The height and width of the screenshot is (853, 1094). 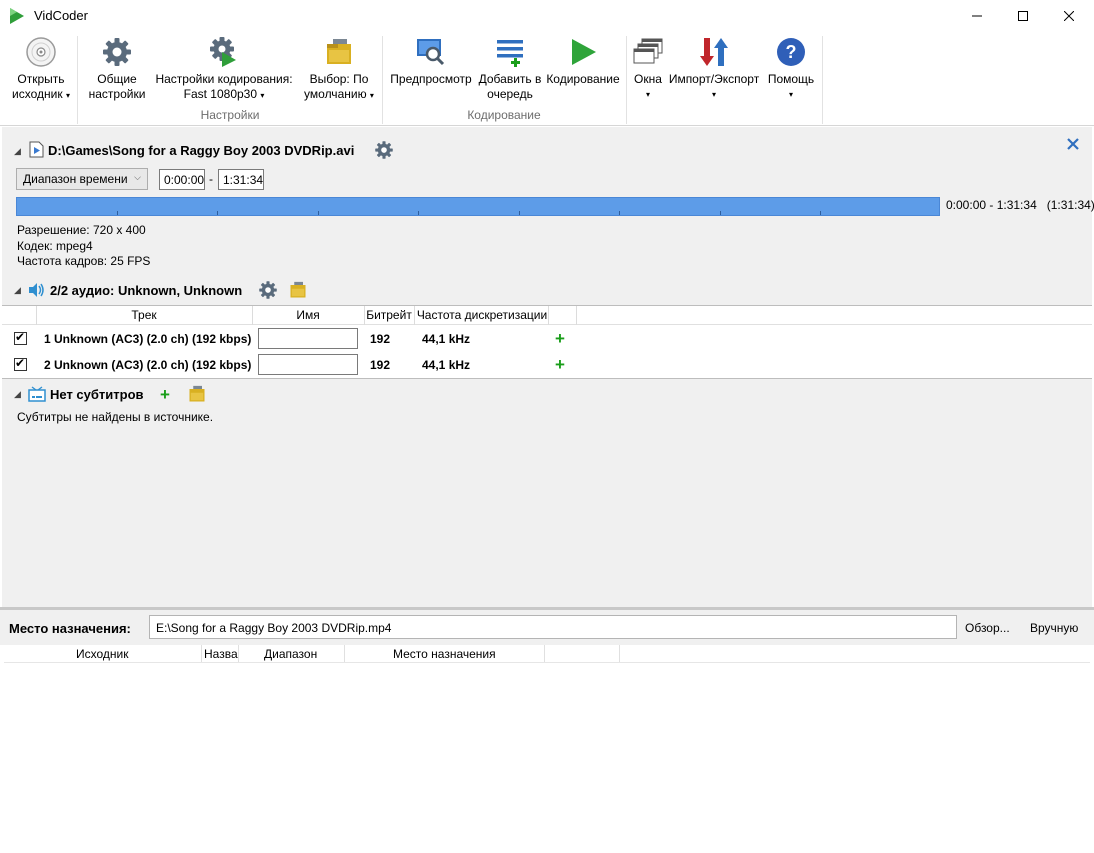 What do you see at coordinates (339, 69) in the screenshot?
I see `default-choice-button: Выбор: По умолчанию ▾` at bounding box center [339, 69].